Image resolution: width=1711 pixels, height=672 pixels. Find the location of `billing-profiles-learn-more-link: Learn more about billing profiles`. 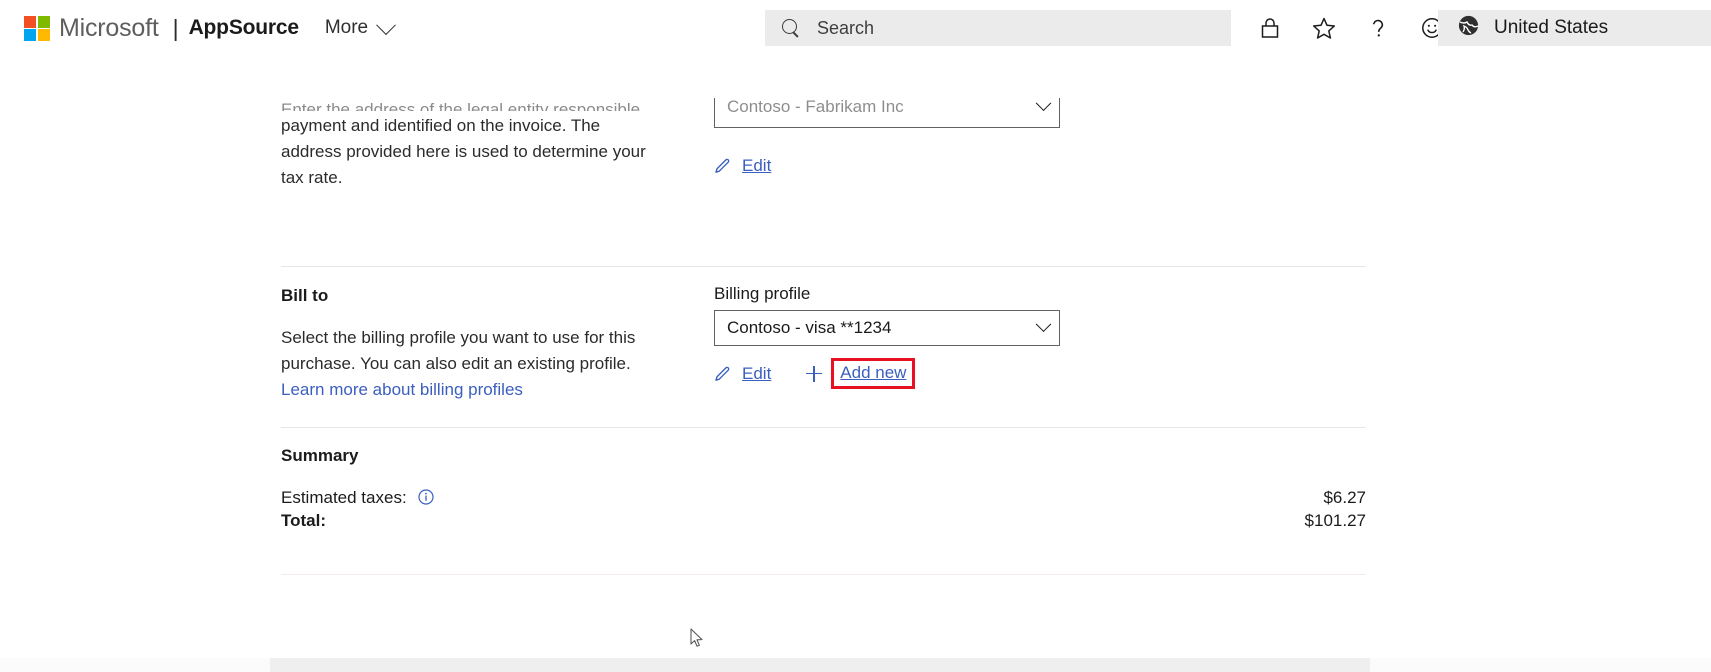

billing-profiles-learn-more-link: Learn more about billing profiles is located at coordinates (402, 389).